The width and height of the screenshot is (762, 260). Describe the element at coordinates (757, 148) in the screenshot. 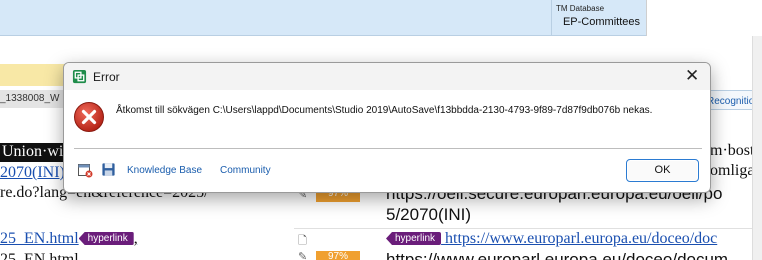

I see `vertical-scrollbar` at that location.